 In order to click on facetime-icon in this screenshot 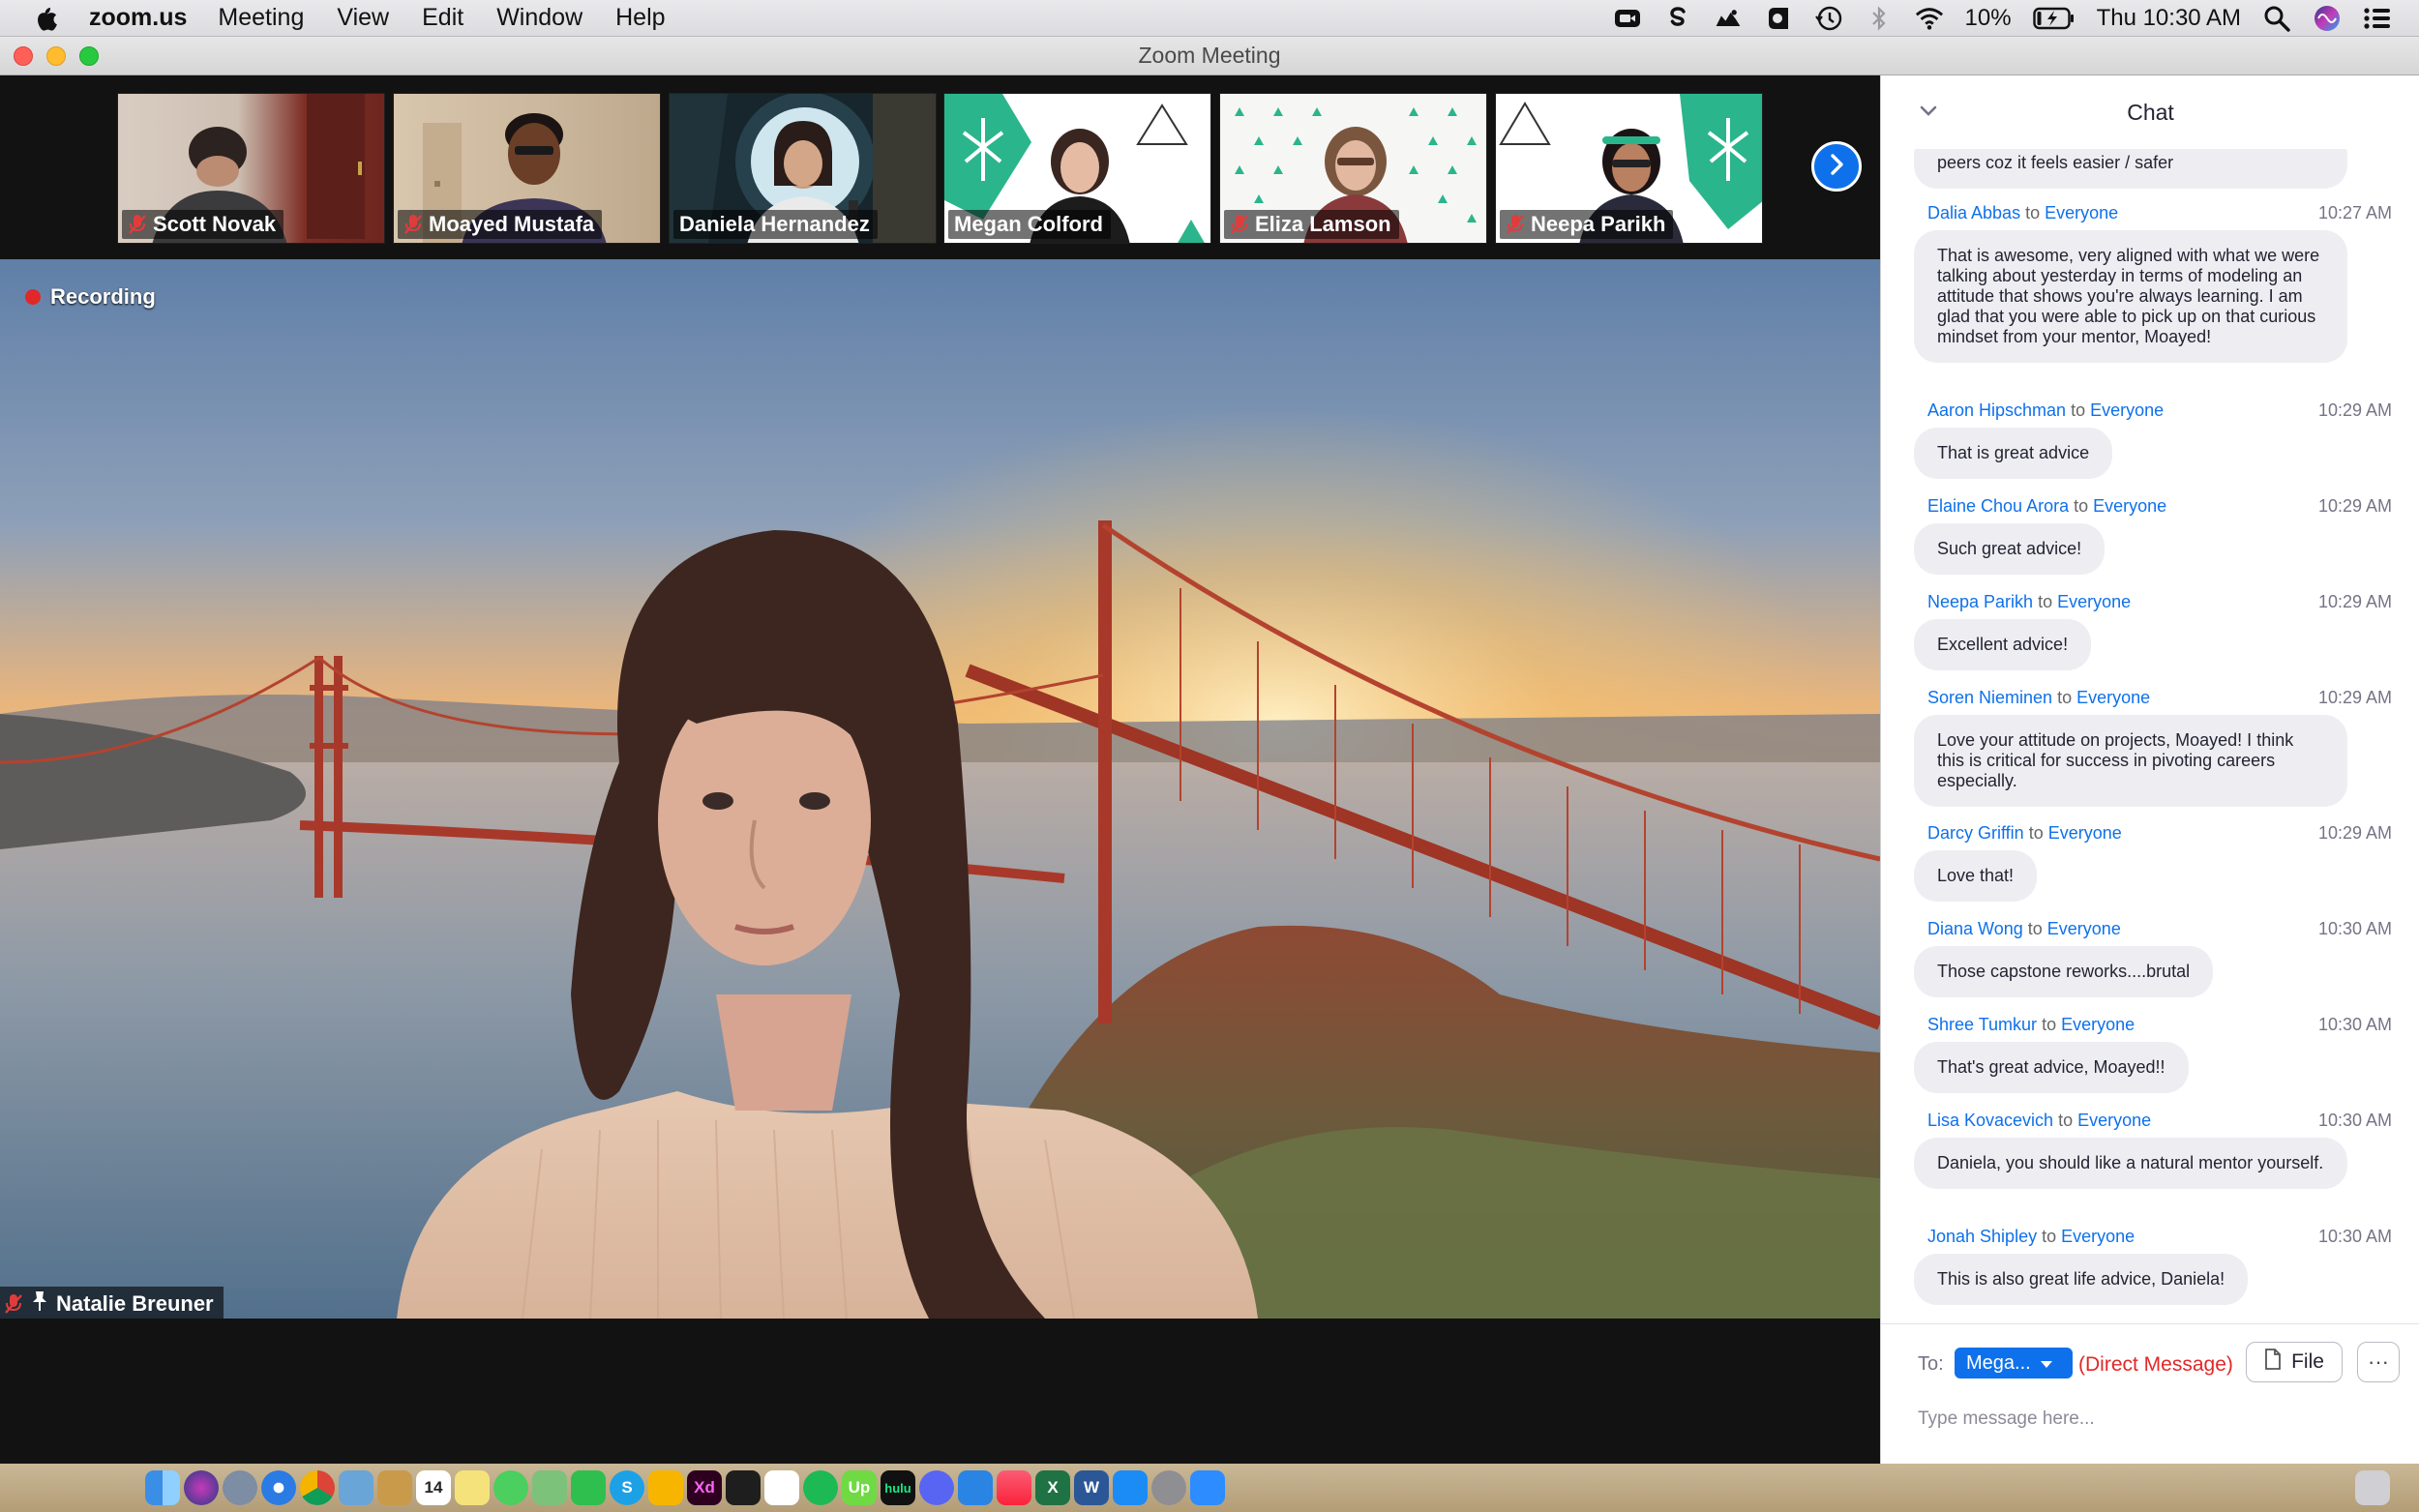, I will do `click(589, 1488)`.